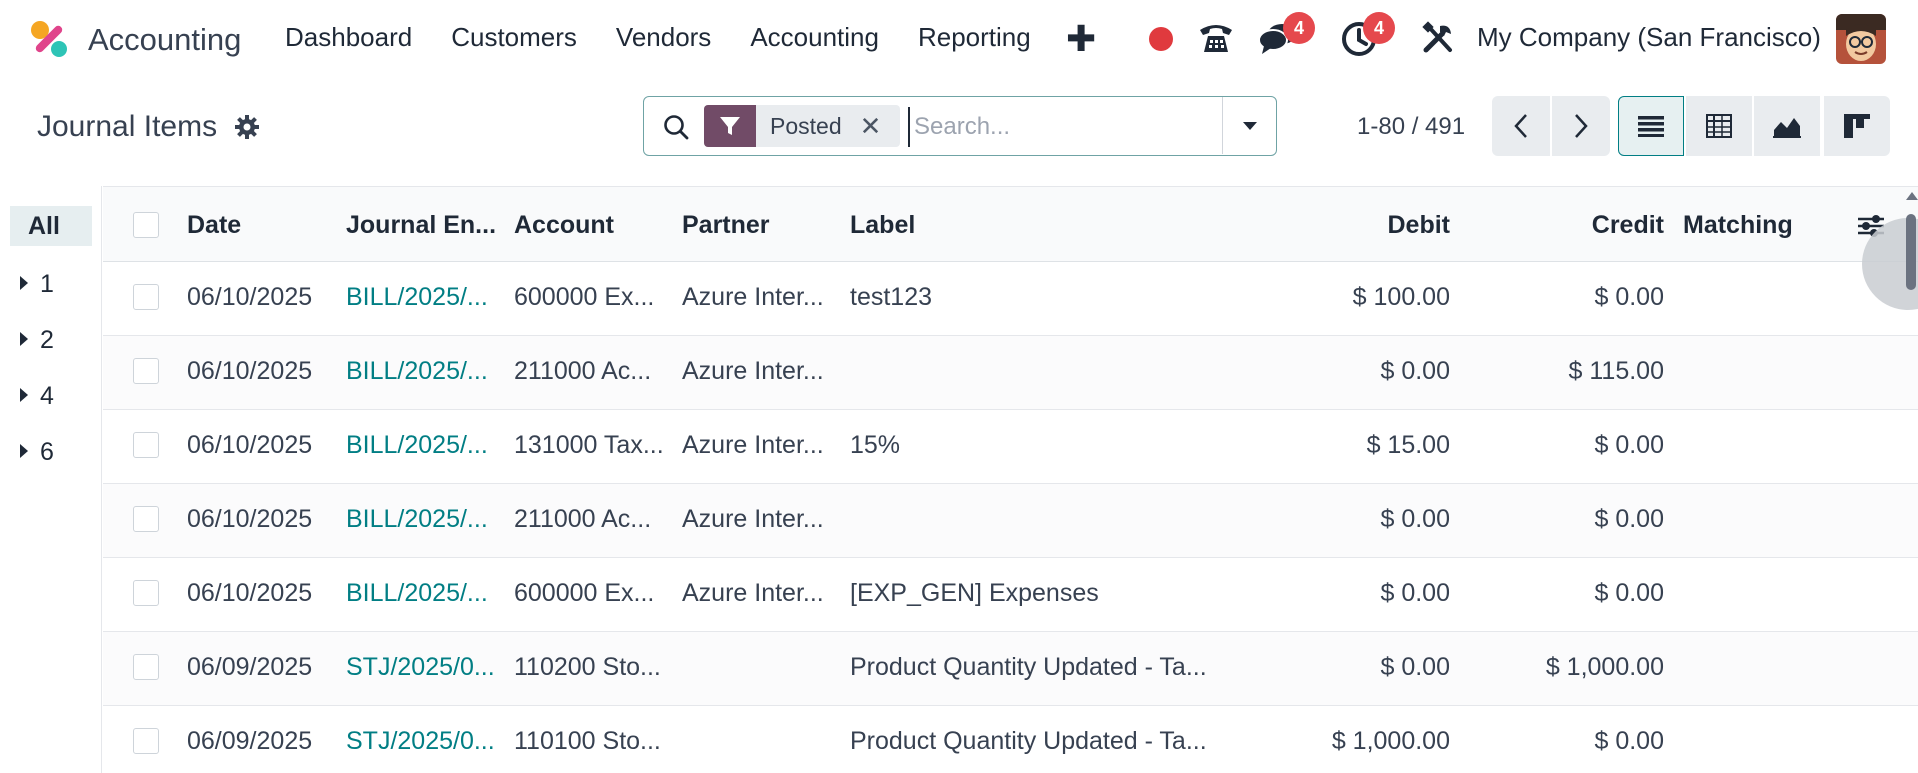 The width and height of the screenshot is (1918, 773). What do you see at coordinates (974, 593) in the screenshot?
I see `cell-label: [EXP_GEN] Expenses` at bounding box center [974, 593].